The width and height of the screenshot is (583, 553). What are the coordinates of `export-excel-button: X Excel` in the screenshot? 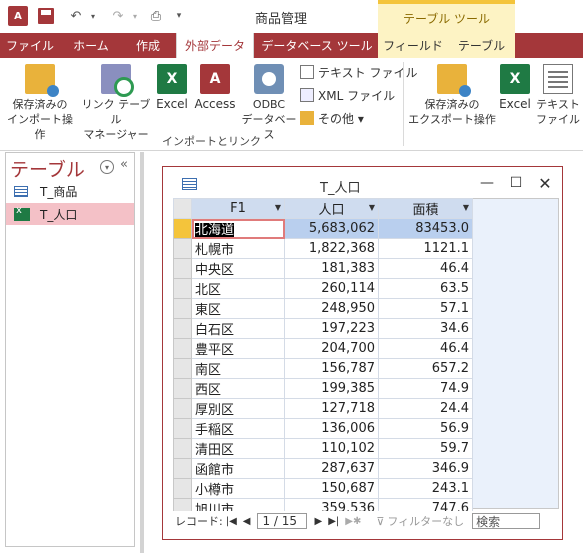 It's located at (515, 88).